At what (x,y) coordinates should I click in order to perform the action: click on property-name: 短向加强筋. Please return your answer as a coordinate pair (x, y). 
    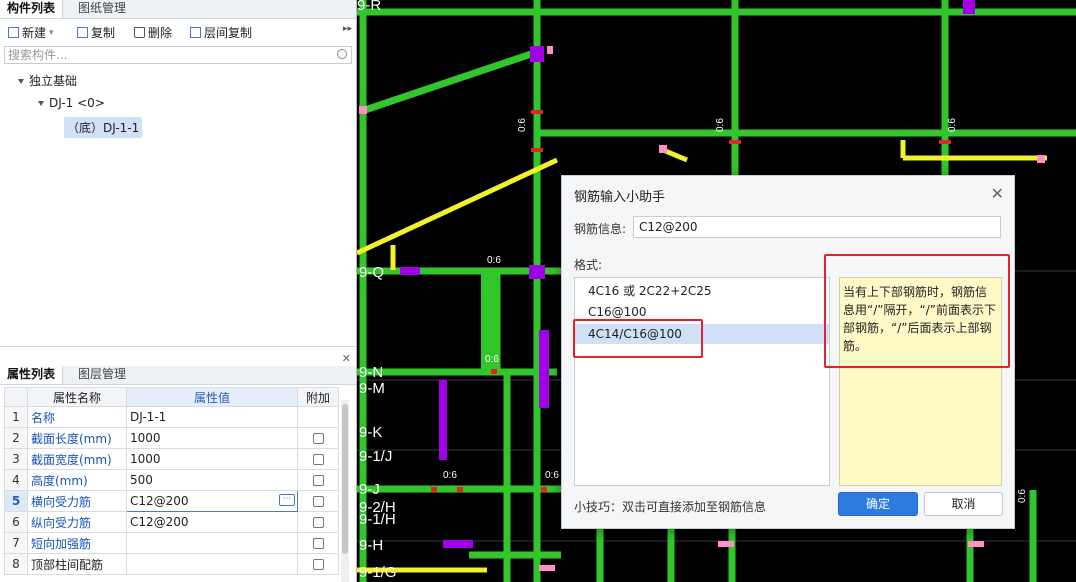
    Looking at the image, I should click on (77, 543).